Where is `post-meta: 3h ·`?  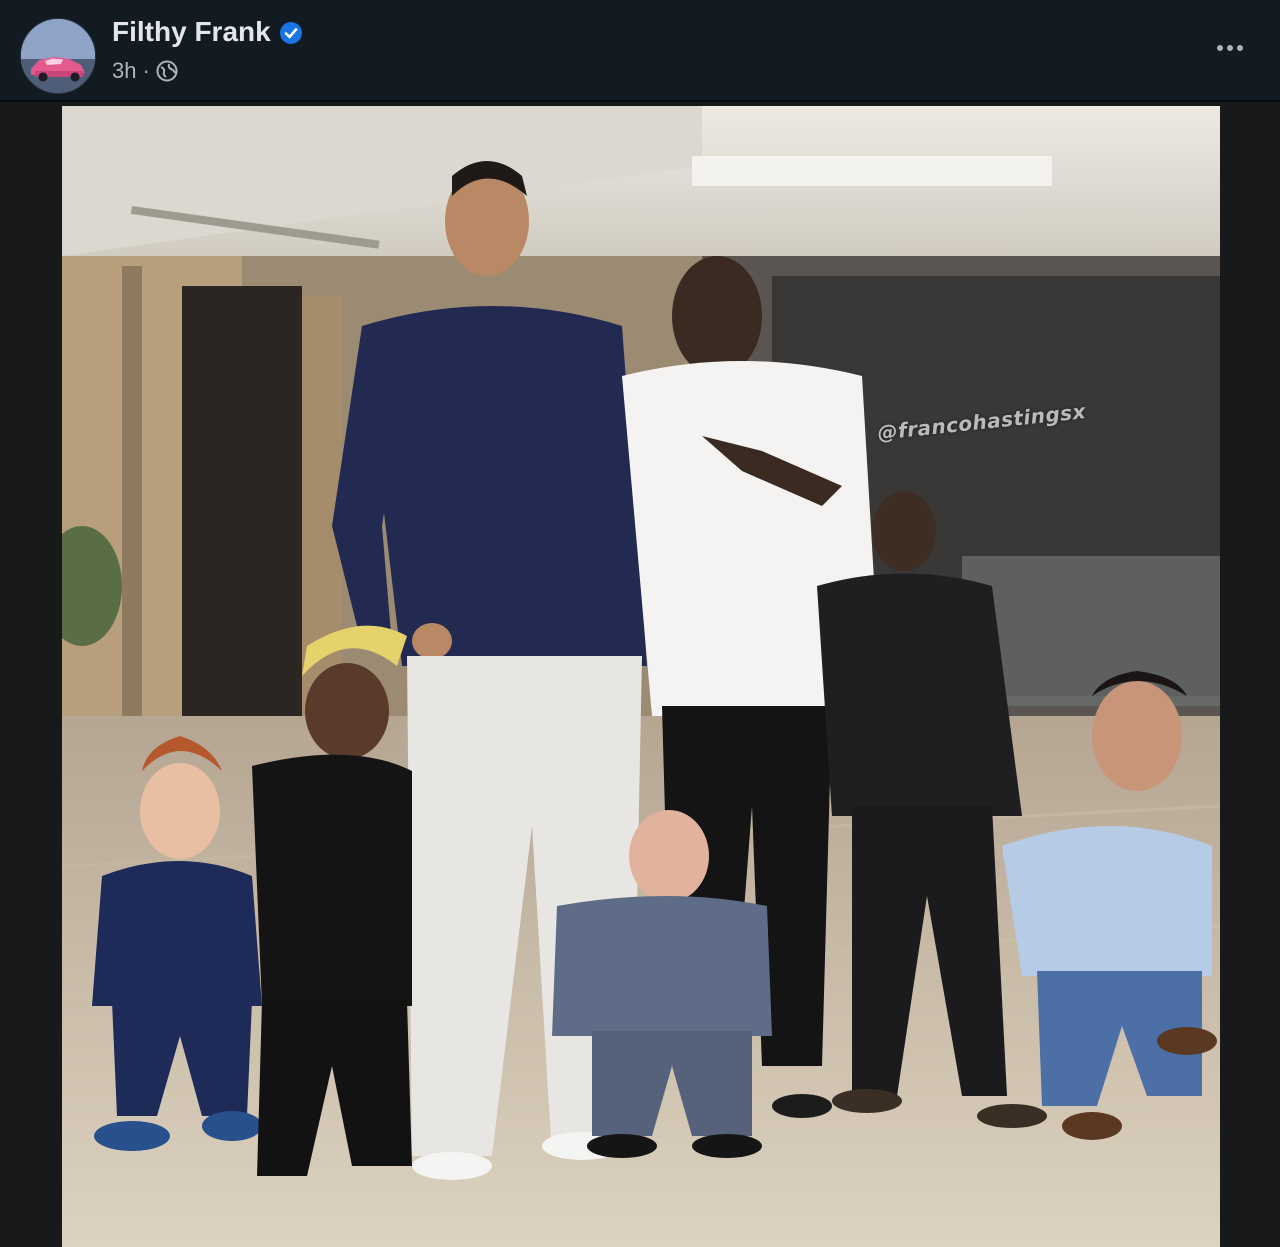
post-meta: 3h · is located at coordinates (145, 71).